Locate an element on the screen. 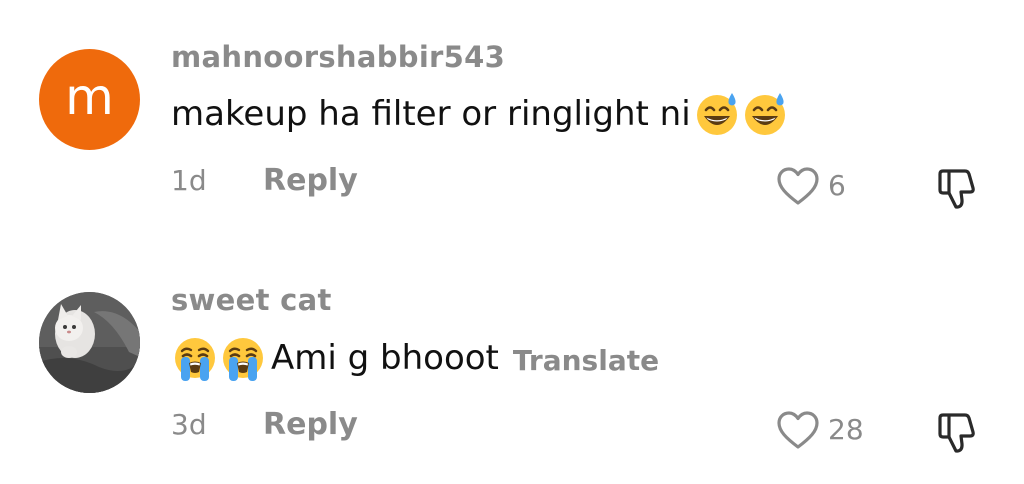  comment-text-row: Ami g bhooot Translate is located at coordinates (415, 358).